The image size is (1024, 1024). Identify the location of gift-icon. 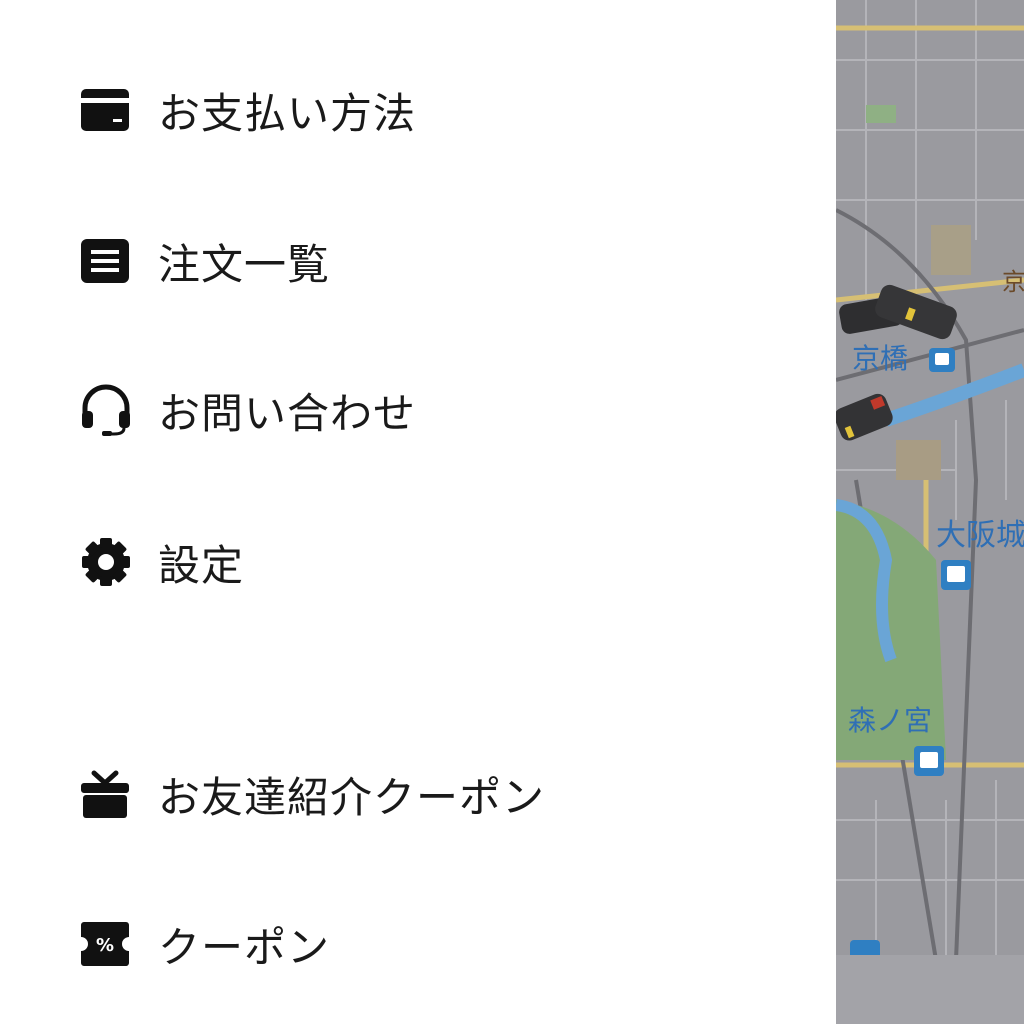
(106, 794).